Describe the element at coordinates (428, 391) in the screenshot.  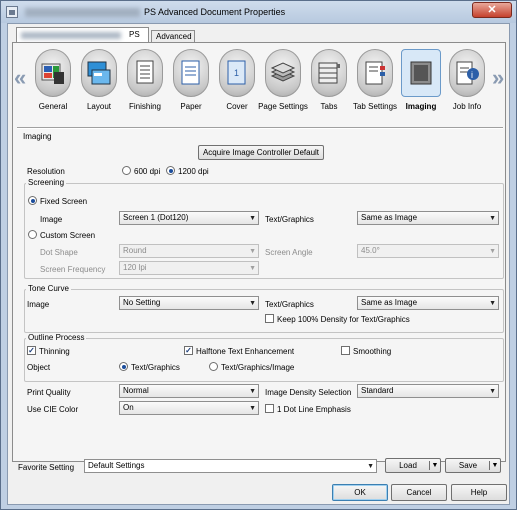
I see `image-density-select: Standard ▼` at that location.